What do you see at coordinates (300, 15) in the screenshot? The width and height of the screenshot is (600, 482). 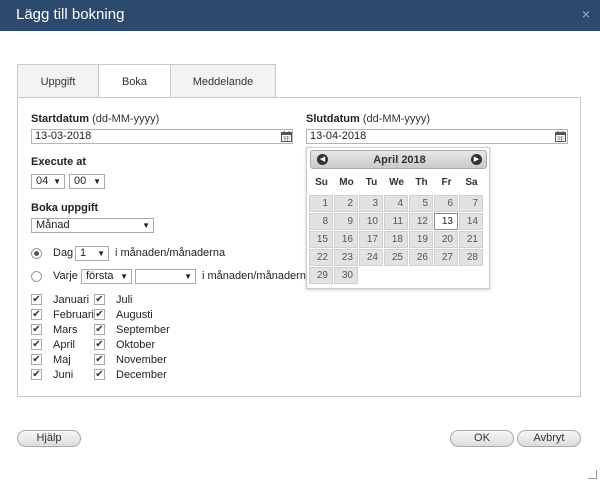 I see `dialog-titlebar: Lägg till bokning ×` at bounding box center [300, 15].